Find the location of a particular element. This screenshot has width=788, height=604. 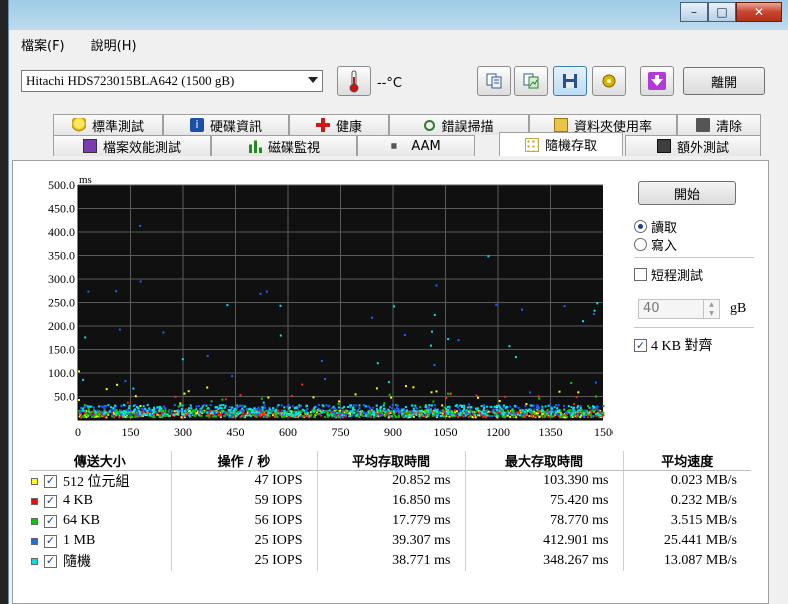

minimize-button: – is located at coordinates (694, 12).